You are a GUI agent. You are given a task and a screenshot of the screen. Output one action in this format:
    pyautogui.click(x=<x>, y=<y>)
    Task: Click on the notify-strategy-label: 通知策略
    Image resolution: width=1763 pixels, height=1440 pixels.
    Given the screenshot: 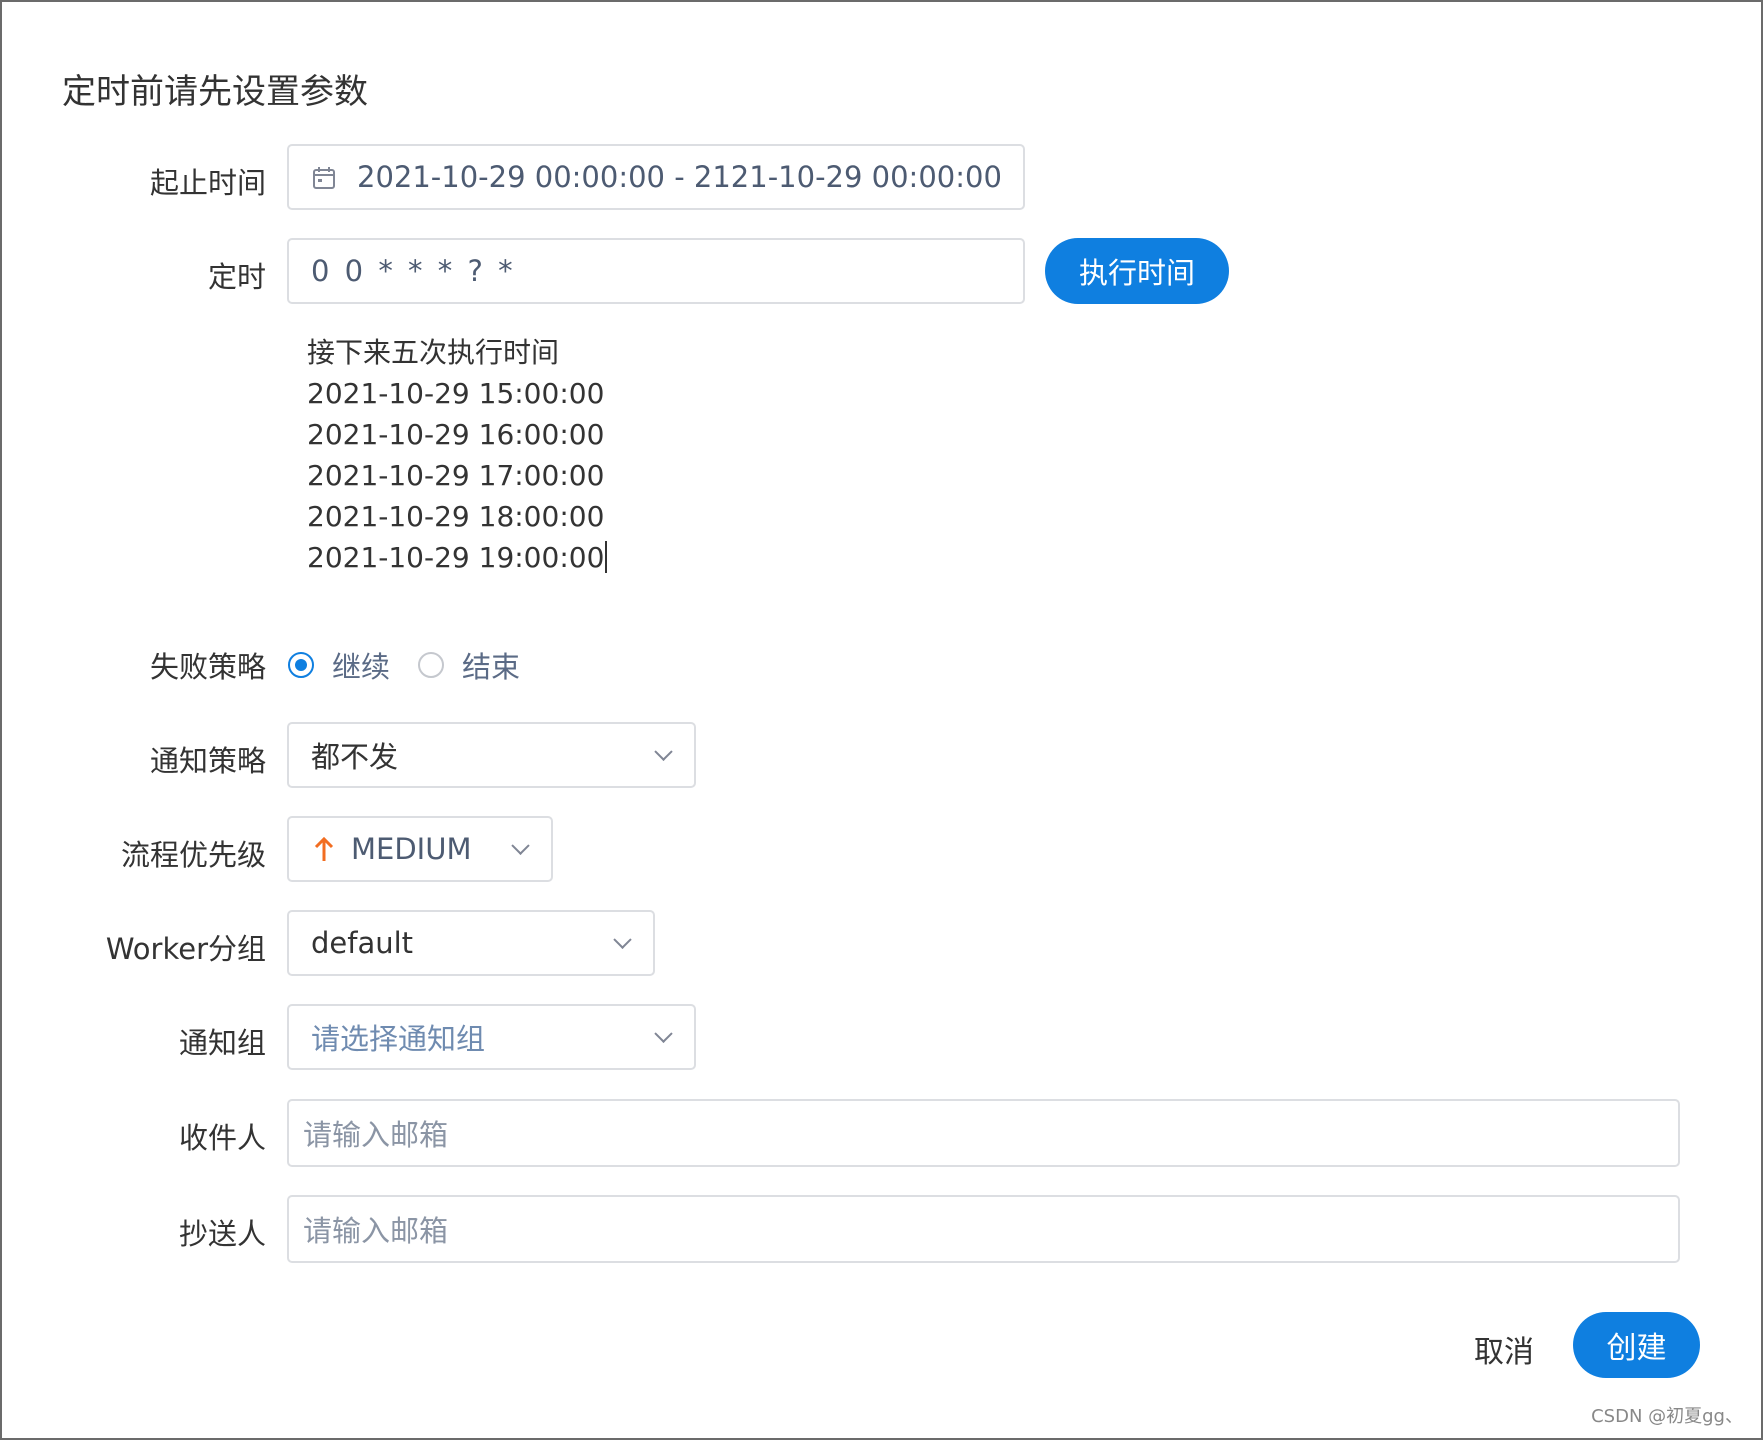 What is the action you would take?
    pyautogui.click(x=207, y=761)
    